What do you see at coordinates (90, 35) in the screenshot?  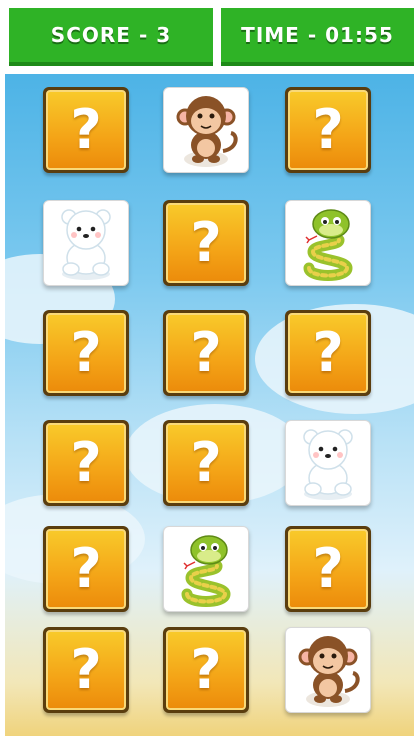 I see `score-label: SCORE` at bounding box center [90, 35].